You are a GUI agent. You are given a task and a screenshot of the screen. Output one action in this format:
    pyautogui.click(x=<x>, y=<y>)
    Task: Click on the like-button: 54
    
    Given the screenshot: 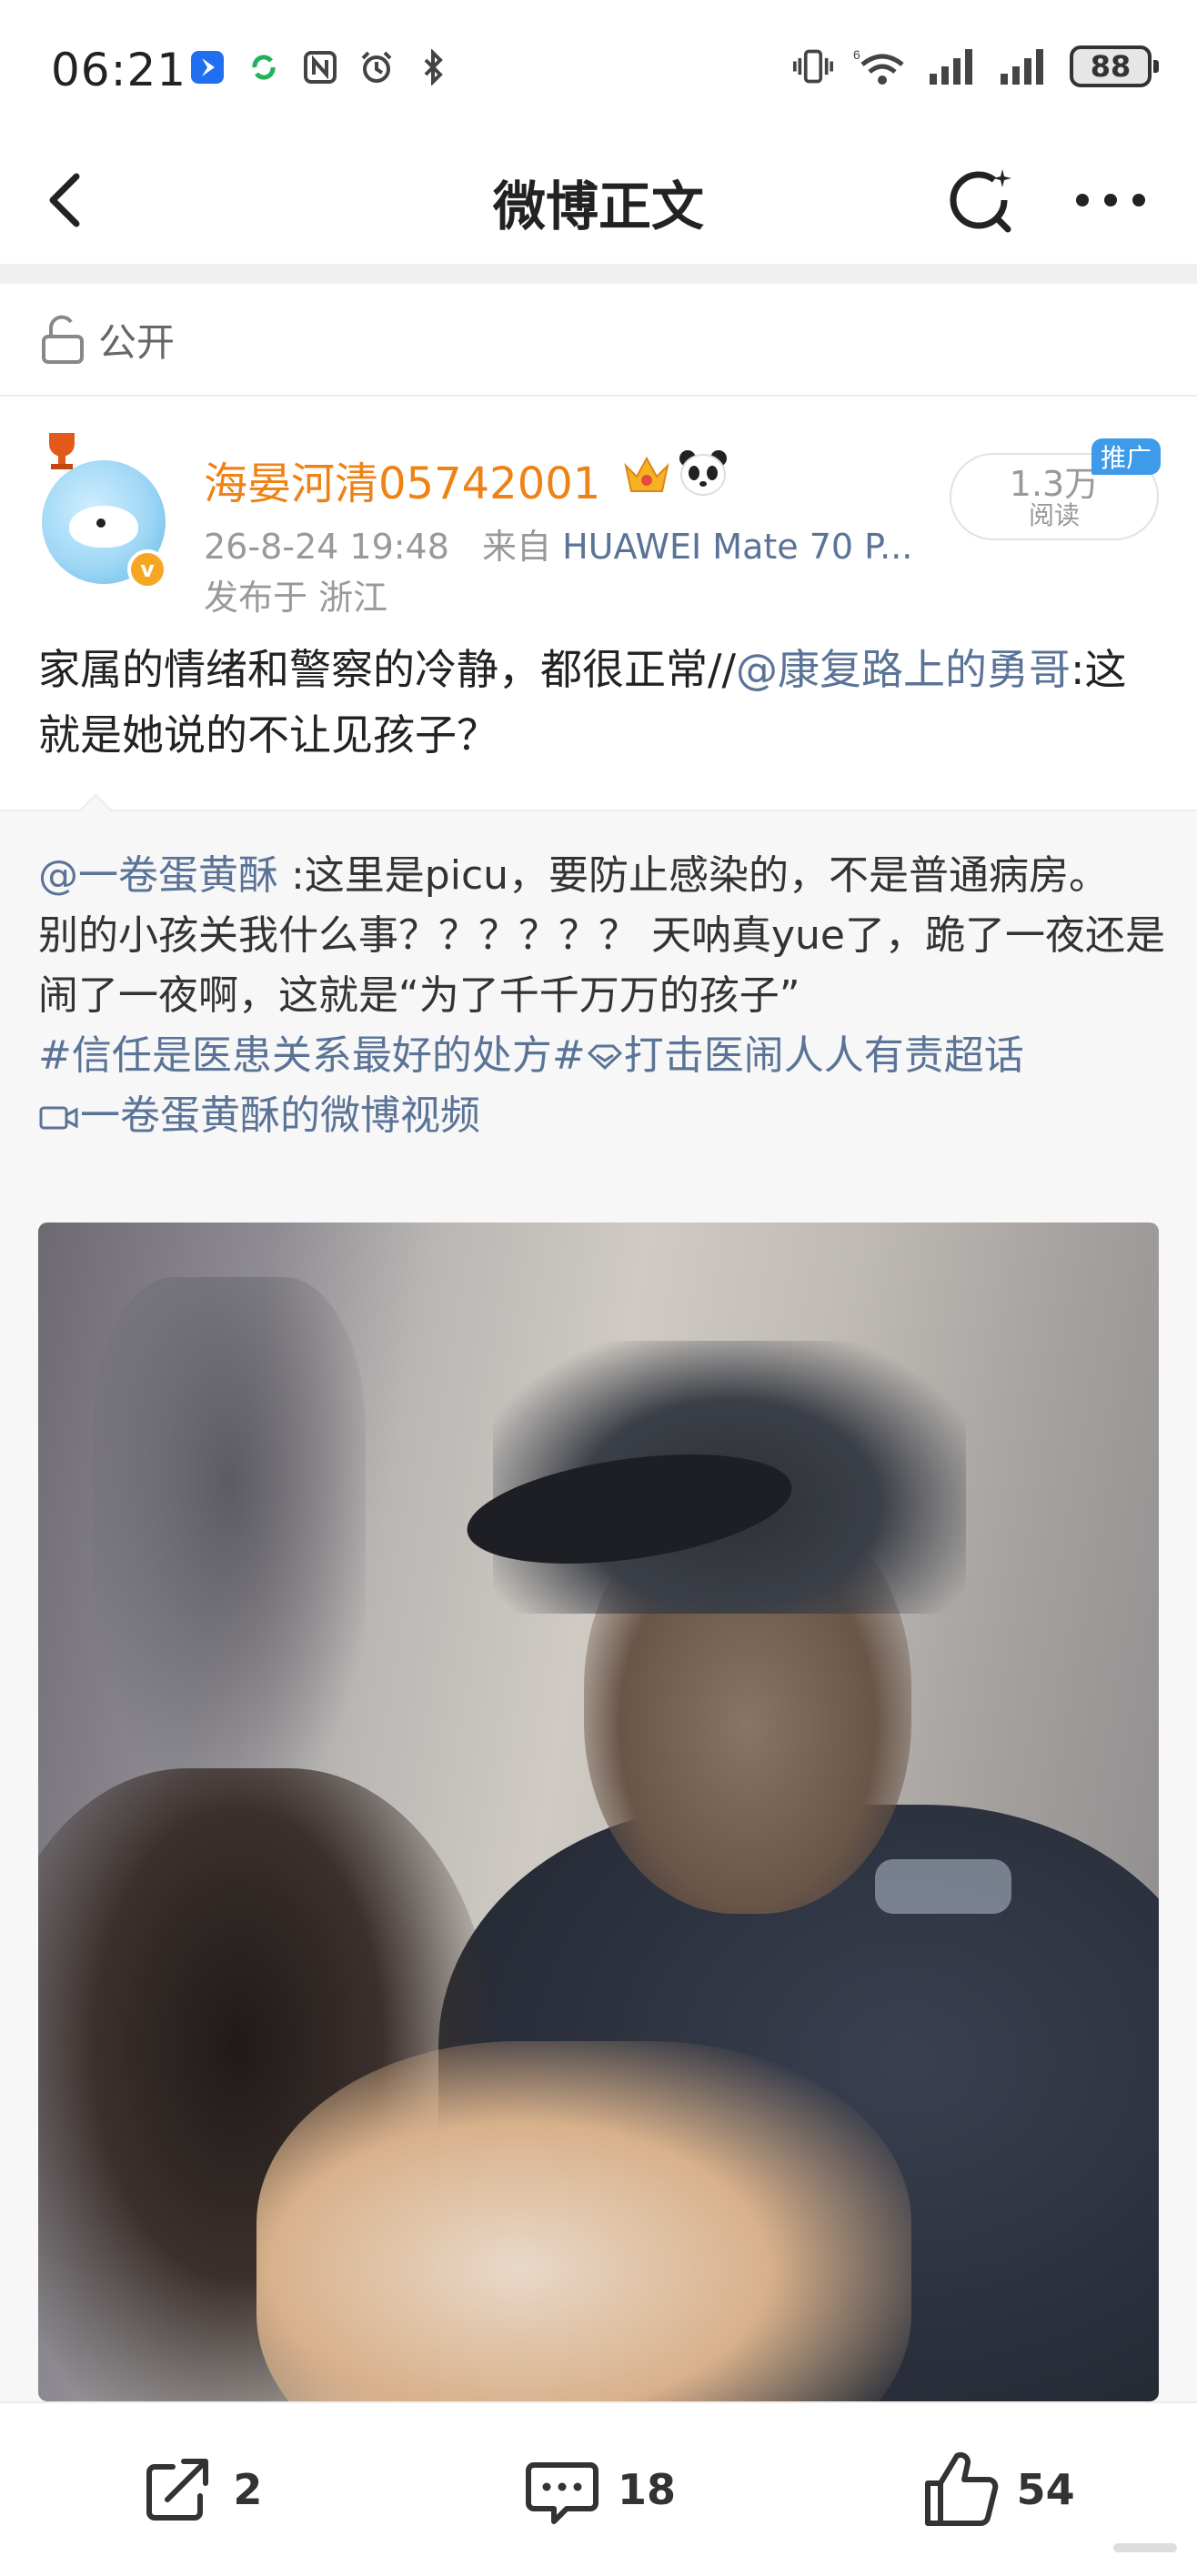 What is the action you would take?
    pyautogui.click(x=997, y=2490)
    